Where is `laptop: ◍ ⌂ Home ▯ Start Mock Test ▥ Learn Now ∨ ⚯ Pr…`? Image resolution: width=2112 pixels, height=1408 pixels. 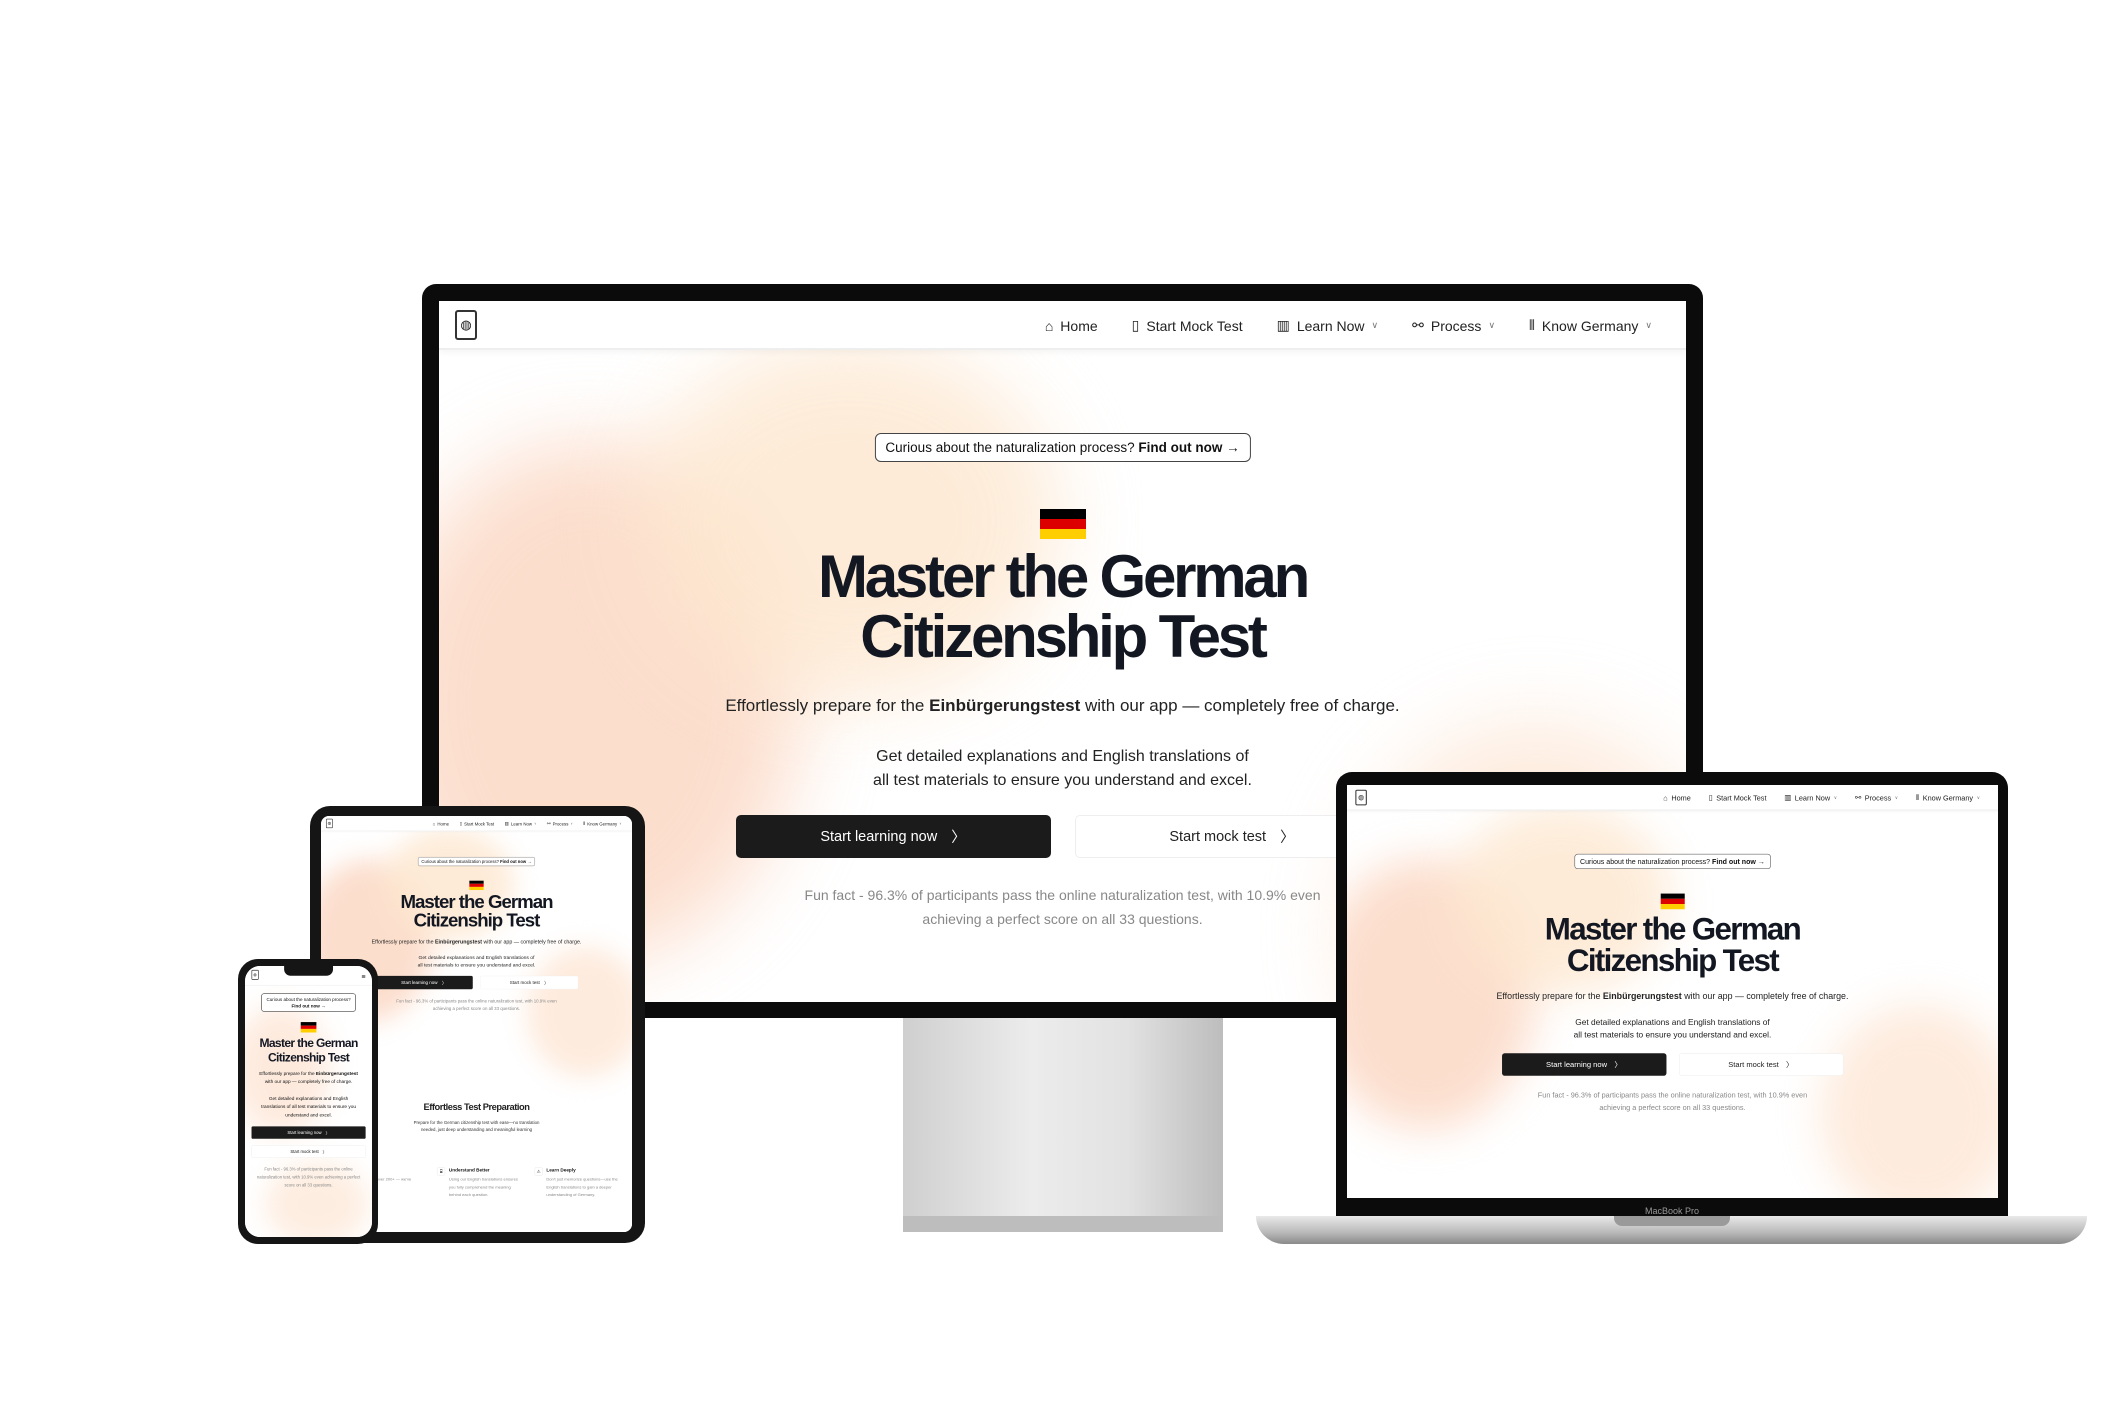 laptop: ◍ ⌂ Home ▯ Start Mock Test ▥ Learn Now ∨ ⚯ Pr… is located at coordinates (1672, 995).